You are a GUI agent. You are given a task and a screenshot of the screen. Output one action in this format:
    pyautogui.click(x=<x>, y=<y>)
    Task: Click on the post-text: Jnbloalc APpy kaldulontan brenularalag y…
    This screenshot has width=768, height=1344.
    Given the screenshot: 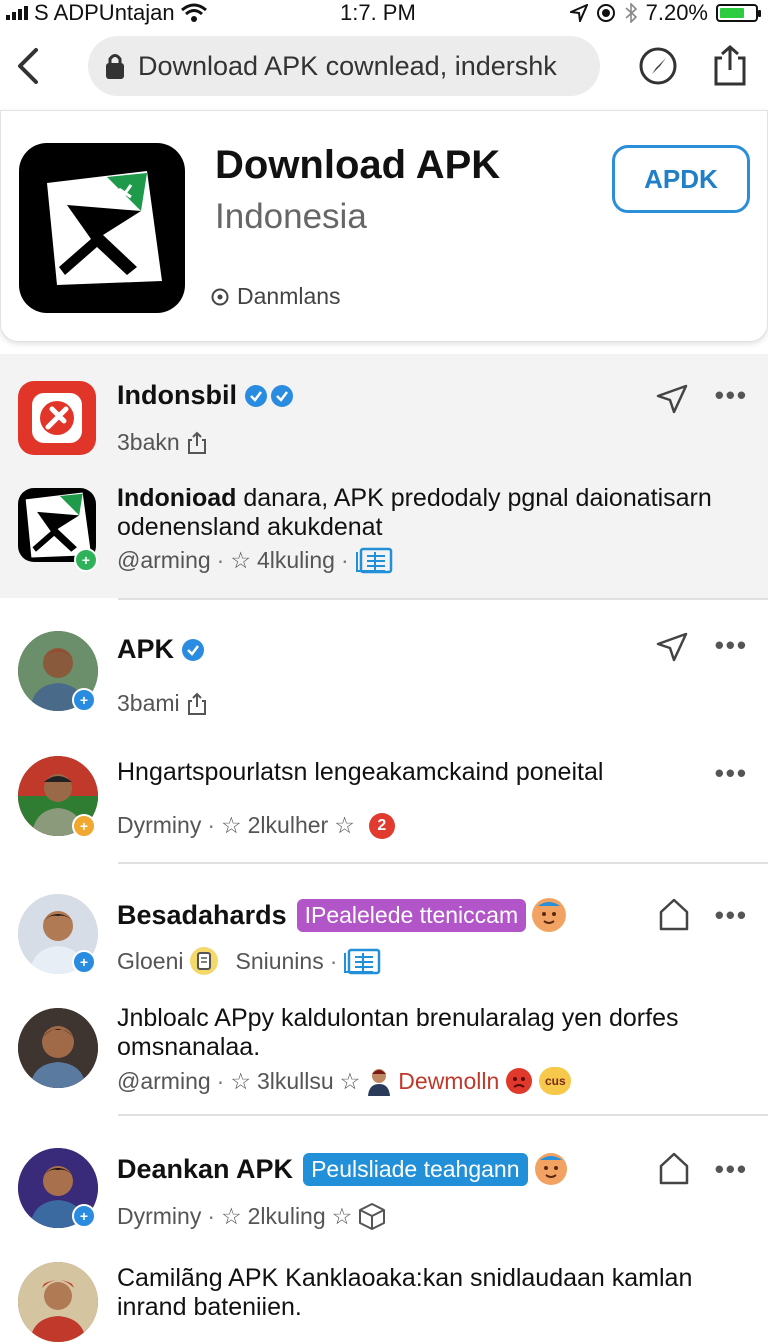 What is the action you would take?
    pyautogui.click(x=398, y=1032)
    